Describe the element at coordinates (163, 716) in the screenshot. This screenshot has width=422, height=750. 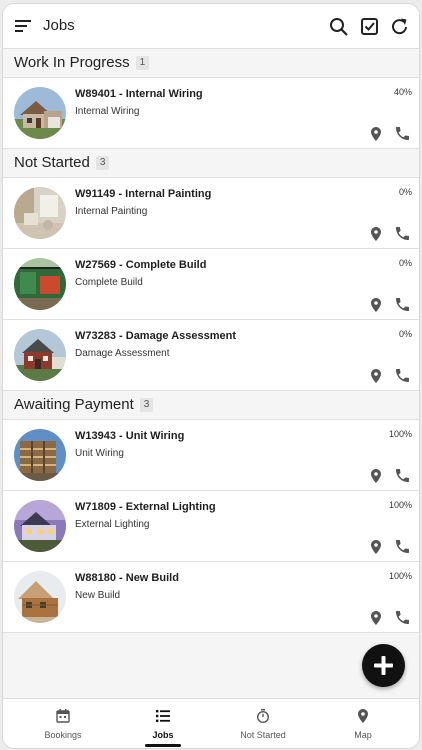
I see `list-icon` at that location.